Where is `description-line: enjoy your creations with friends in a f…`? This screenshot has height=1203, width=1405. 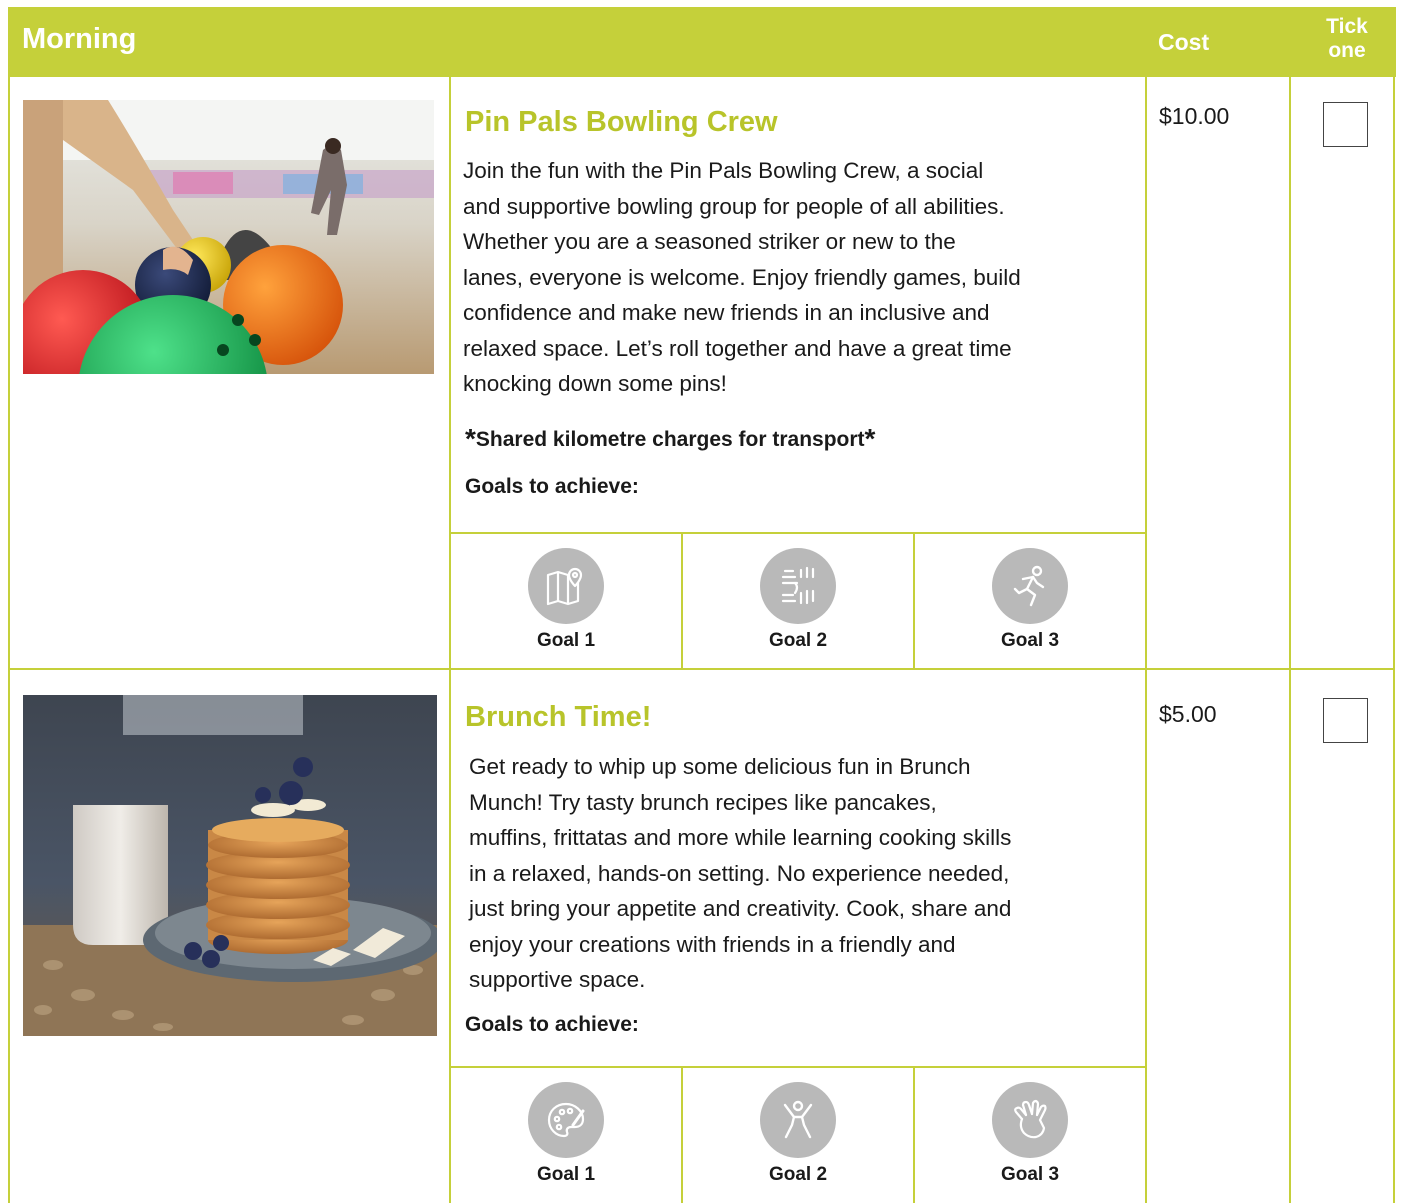
description-line: enjoy your creations with friends in a f… is located at coordinates (712, 944).